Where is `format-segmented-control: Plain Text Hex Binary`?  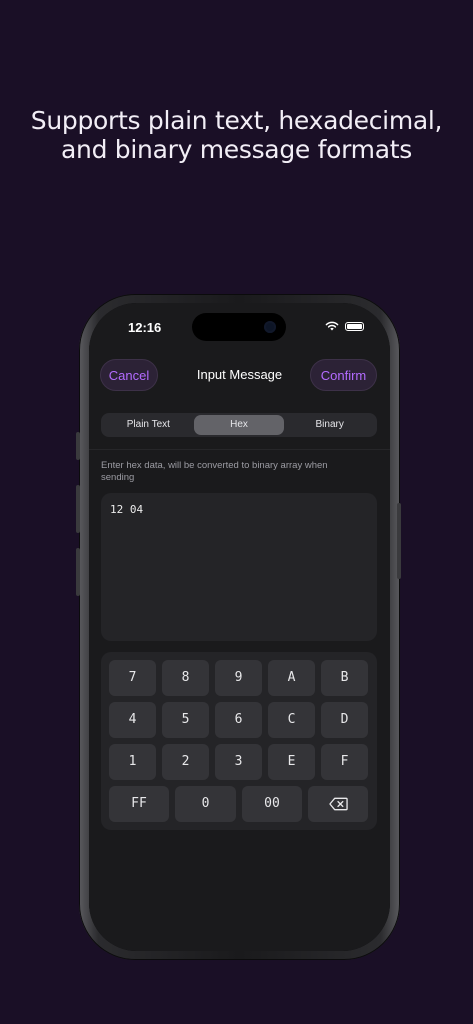 format-segmented-control: Plain Text Hex Binary is located at coordinates (239, 425).